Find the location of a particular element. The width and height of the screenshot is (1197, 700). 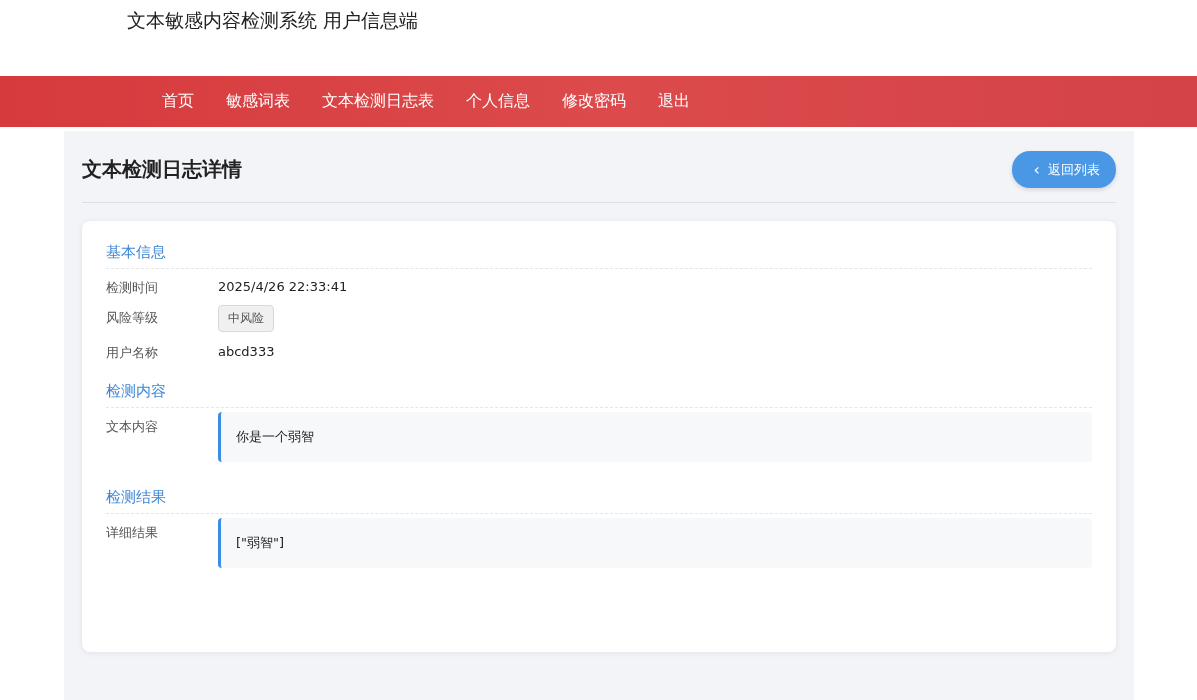

nav-link: 修改密码 is located at coordinates (594, 101).